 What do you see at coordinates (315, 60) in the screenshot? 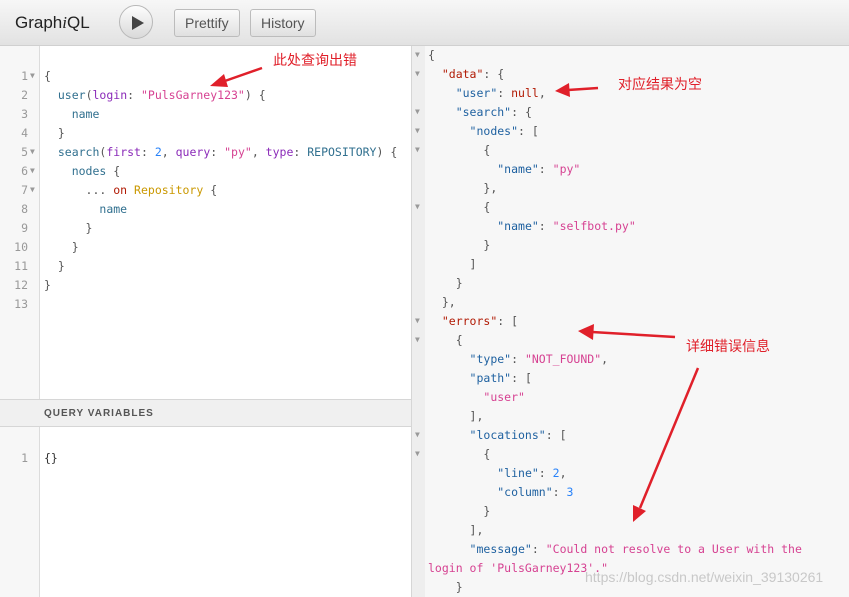
I see `annotation-query-error: 此处查询出错` at bounding box center [315, 60].